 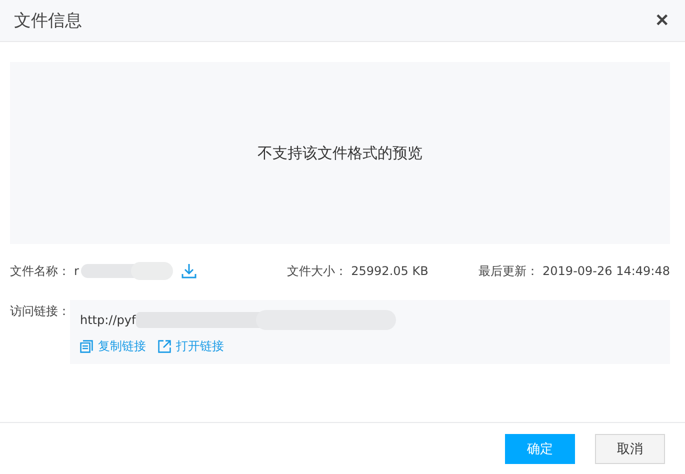 I want to click on external-link-icon, so click(x=164, y=346).